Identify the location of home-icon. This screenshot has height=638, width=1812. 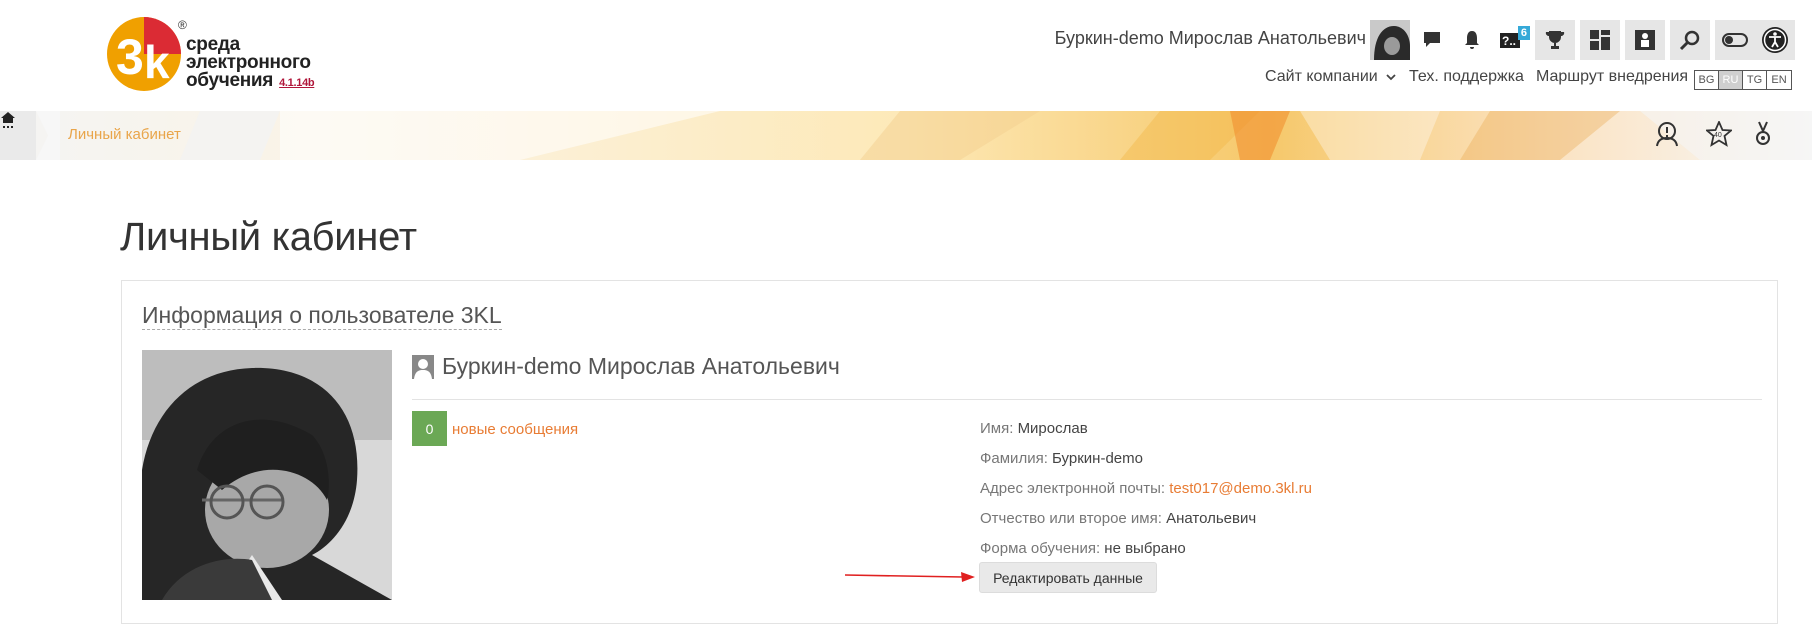
(8, 120).